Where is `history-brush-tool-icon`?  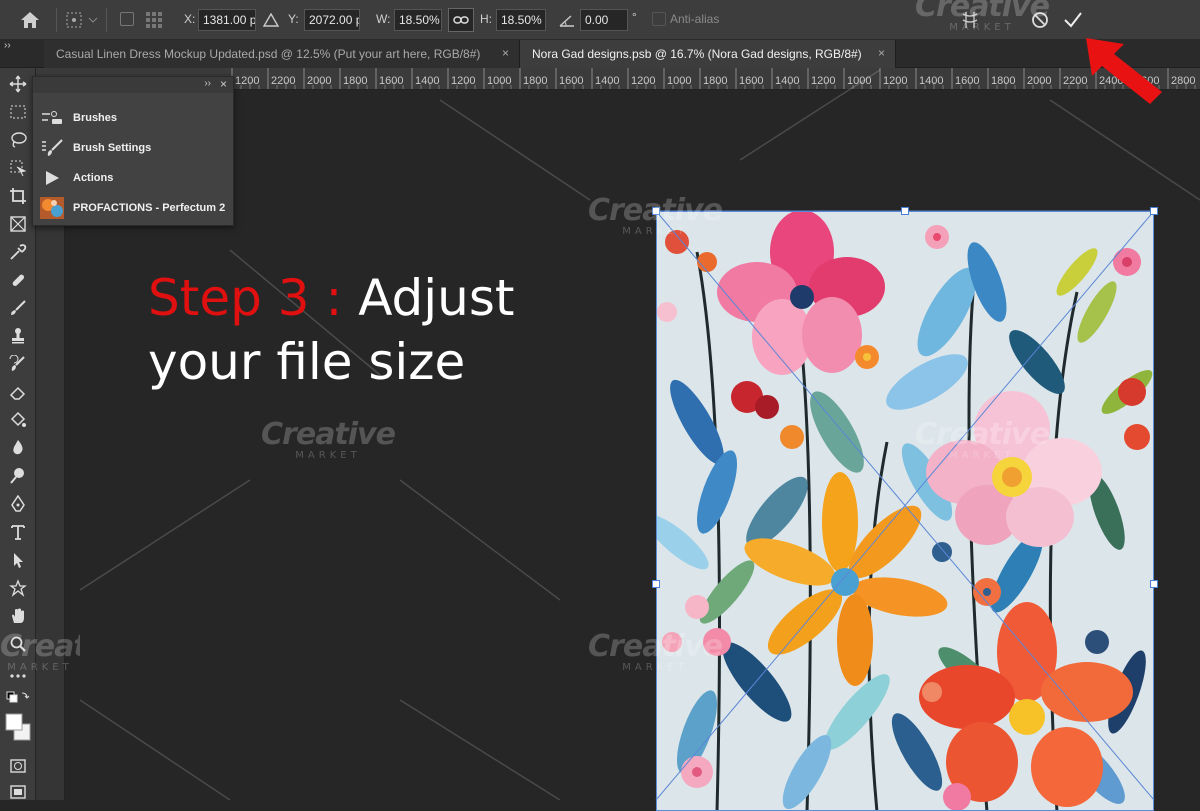
history-brush-tool-icon is located at coordinates (18, 364).